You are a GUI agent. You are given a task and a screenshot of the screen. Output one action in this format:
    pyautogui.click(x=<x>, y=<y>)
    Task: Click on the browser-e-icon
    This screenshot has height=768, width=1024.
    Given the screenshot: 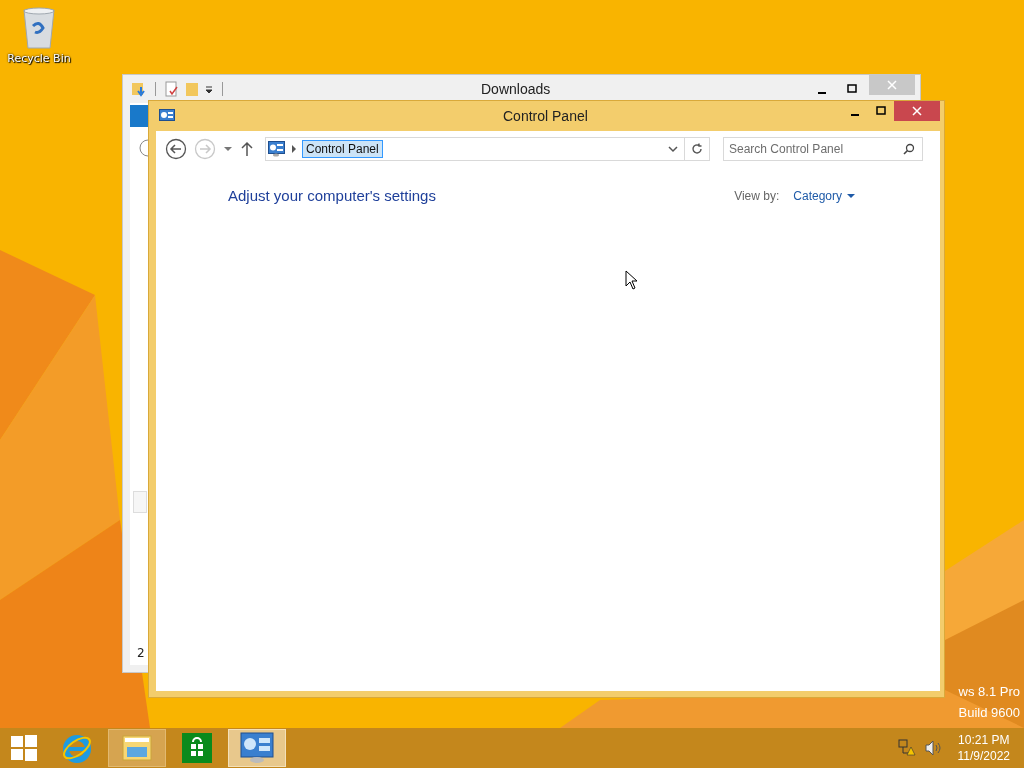 What is the action you would take?
    pyautogui.click(x=77, y=748)
    